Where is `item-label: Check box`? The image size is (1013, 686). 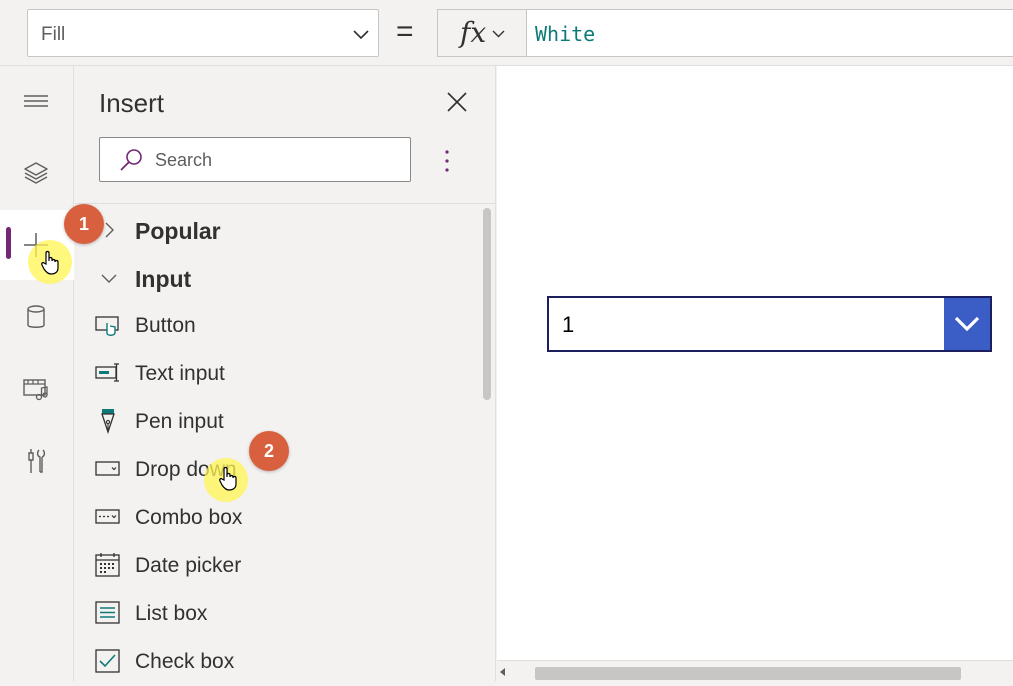 item-label: Check box is located at coordinates (184, 662).